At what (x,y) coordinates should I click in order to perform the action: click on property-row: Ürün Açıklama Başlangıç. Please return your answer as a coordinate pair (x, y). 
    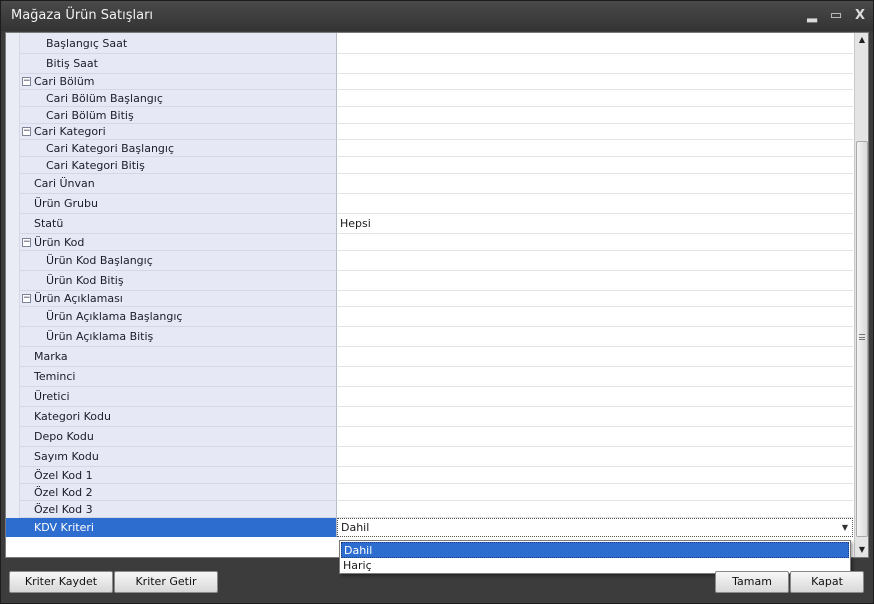
    Looking at the image, I should click on (429, 317).